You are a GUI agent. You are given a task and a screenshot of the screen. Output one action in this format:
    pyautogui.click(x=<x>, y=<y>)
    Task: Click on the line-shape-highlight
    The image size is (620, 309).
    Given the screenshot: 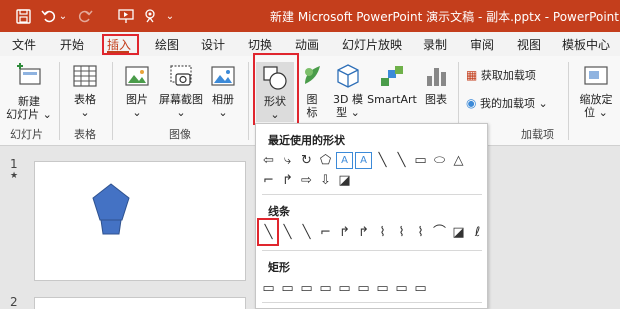 What is the action you would take?
    pyautogui.click(x=268, y=232)
    